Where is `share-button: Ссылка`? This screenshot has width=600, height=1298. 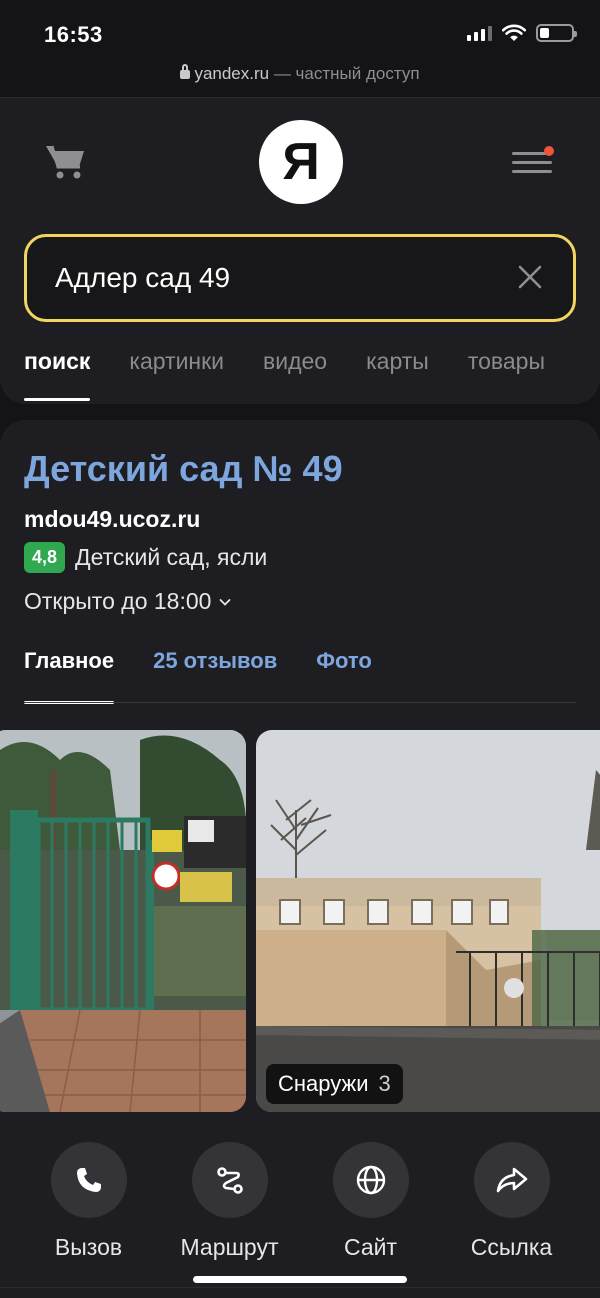 share-button: Ссылка is located at coordinates (511, 1201).